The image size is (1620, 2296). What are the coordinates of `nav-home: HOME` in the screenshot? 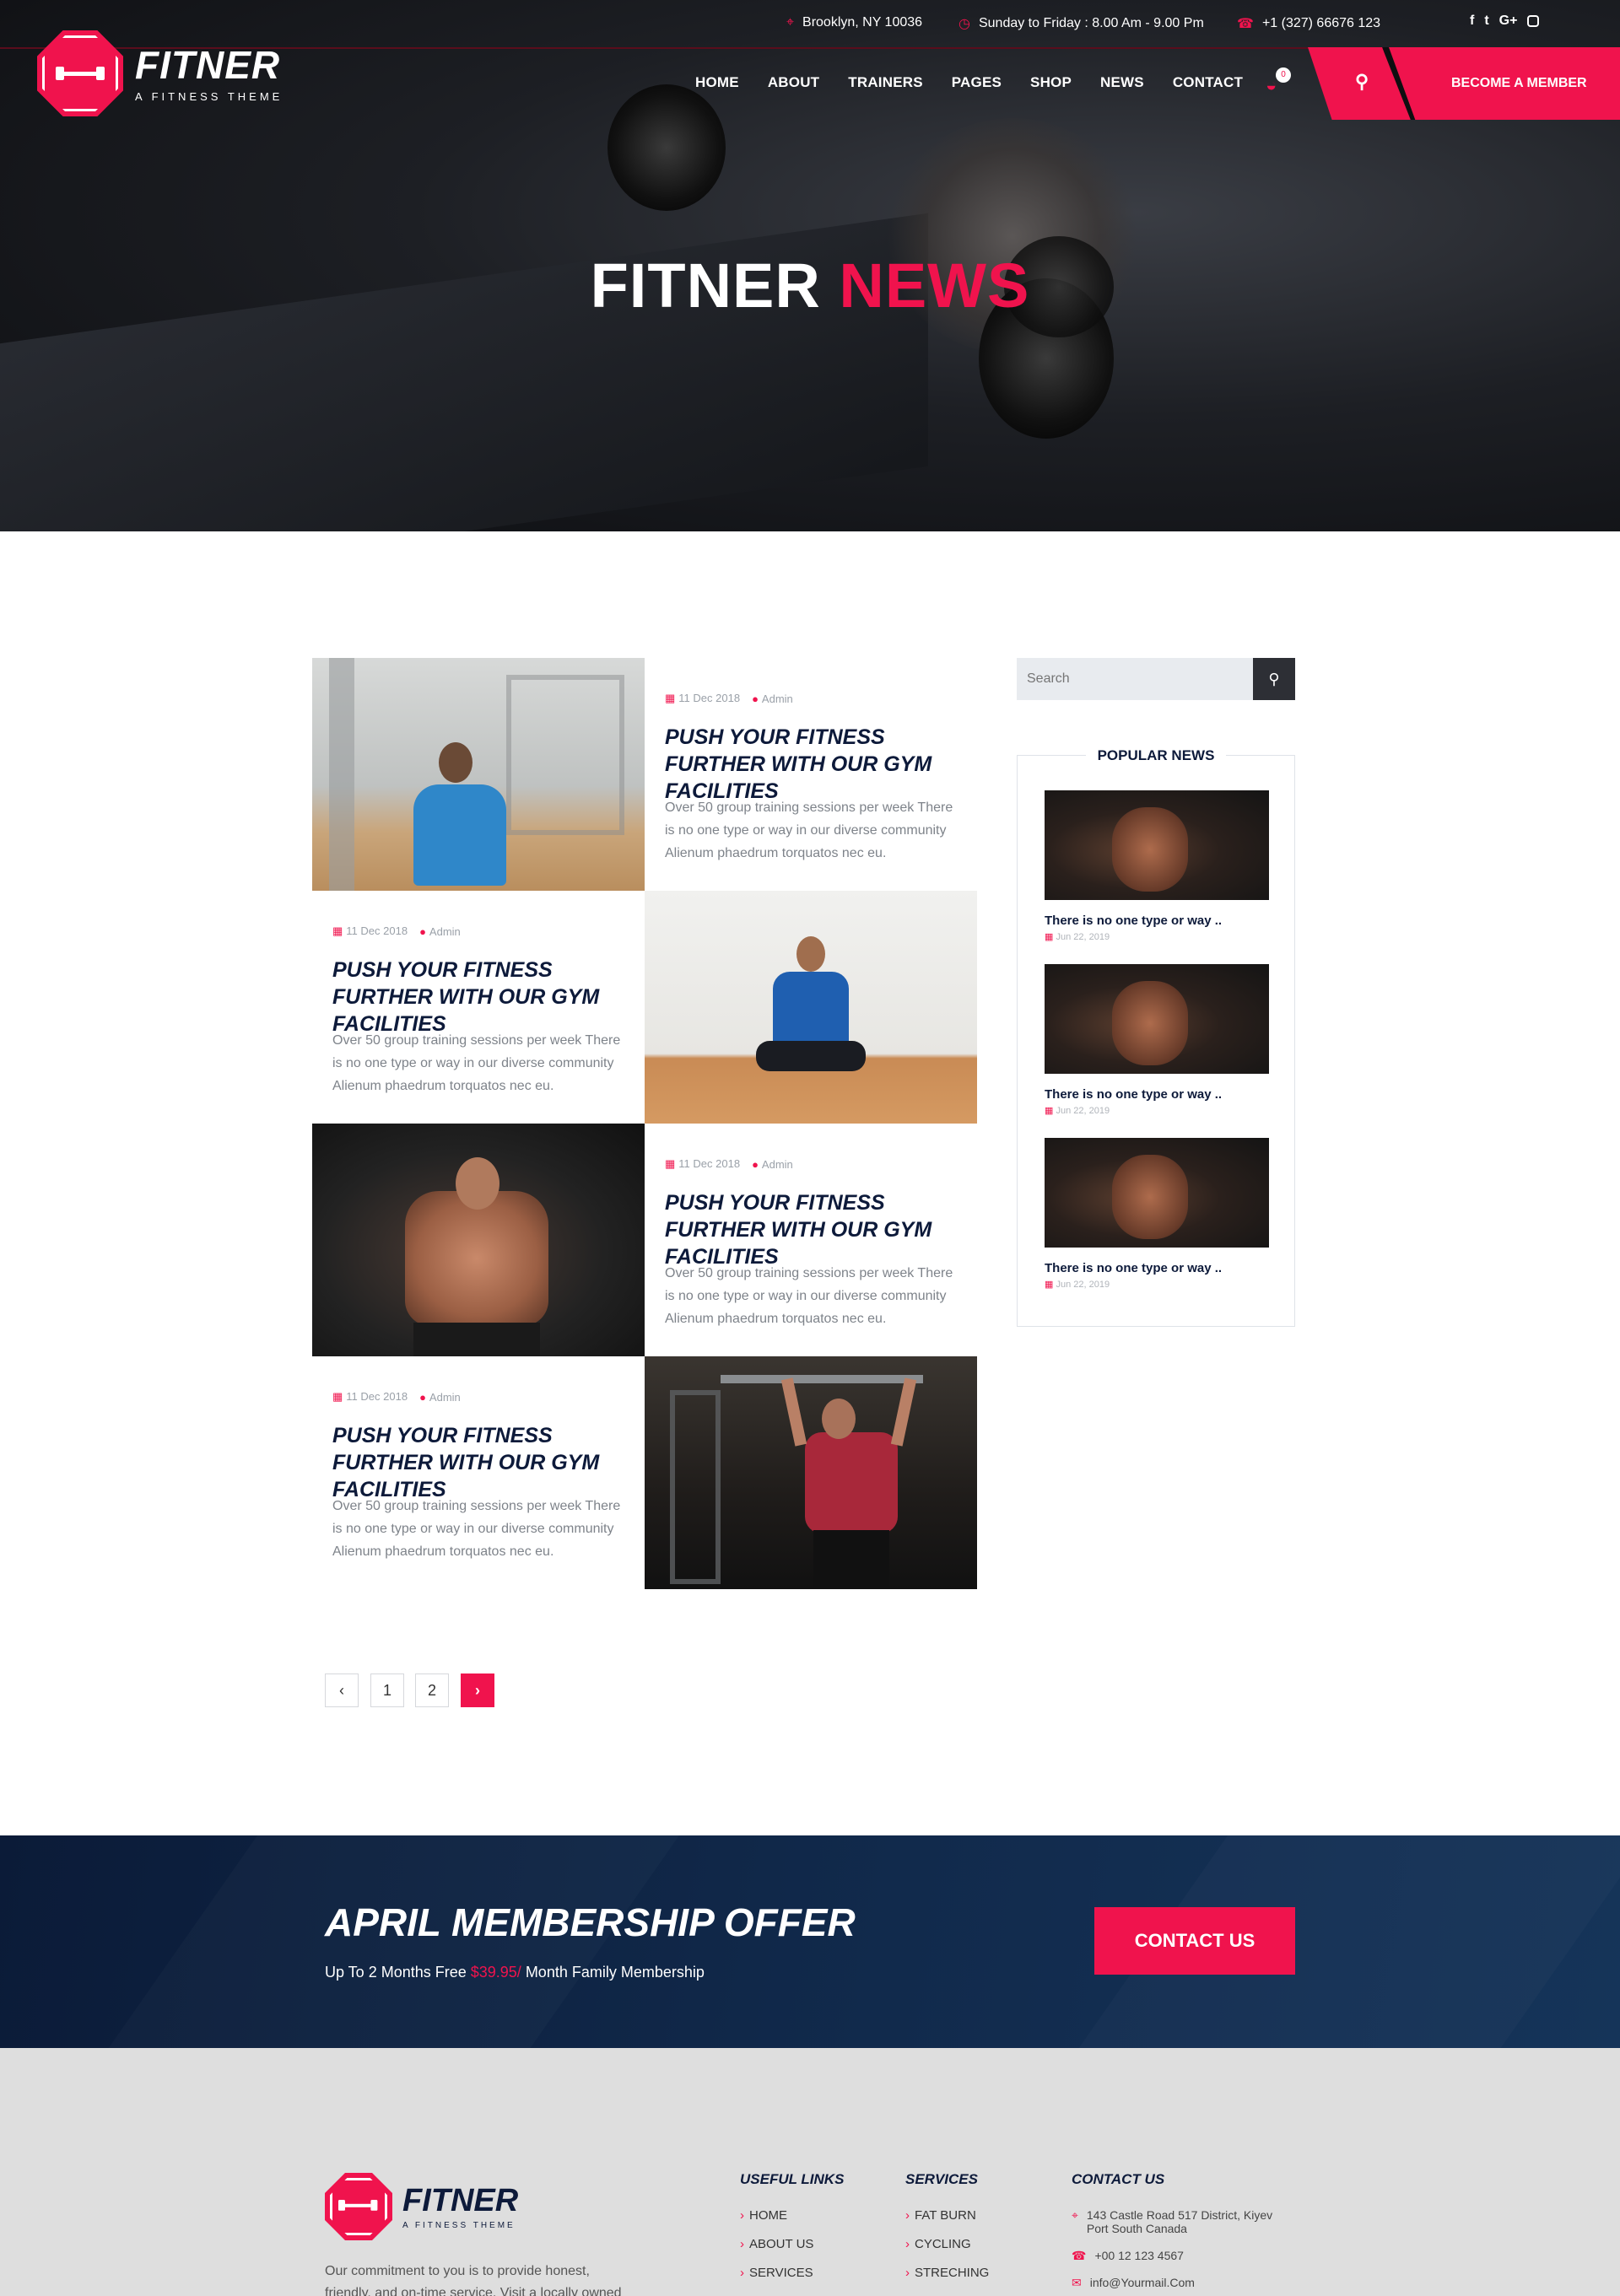 It's located at (717, 82).